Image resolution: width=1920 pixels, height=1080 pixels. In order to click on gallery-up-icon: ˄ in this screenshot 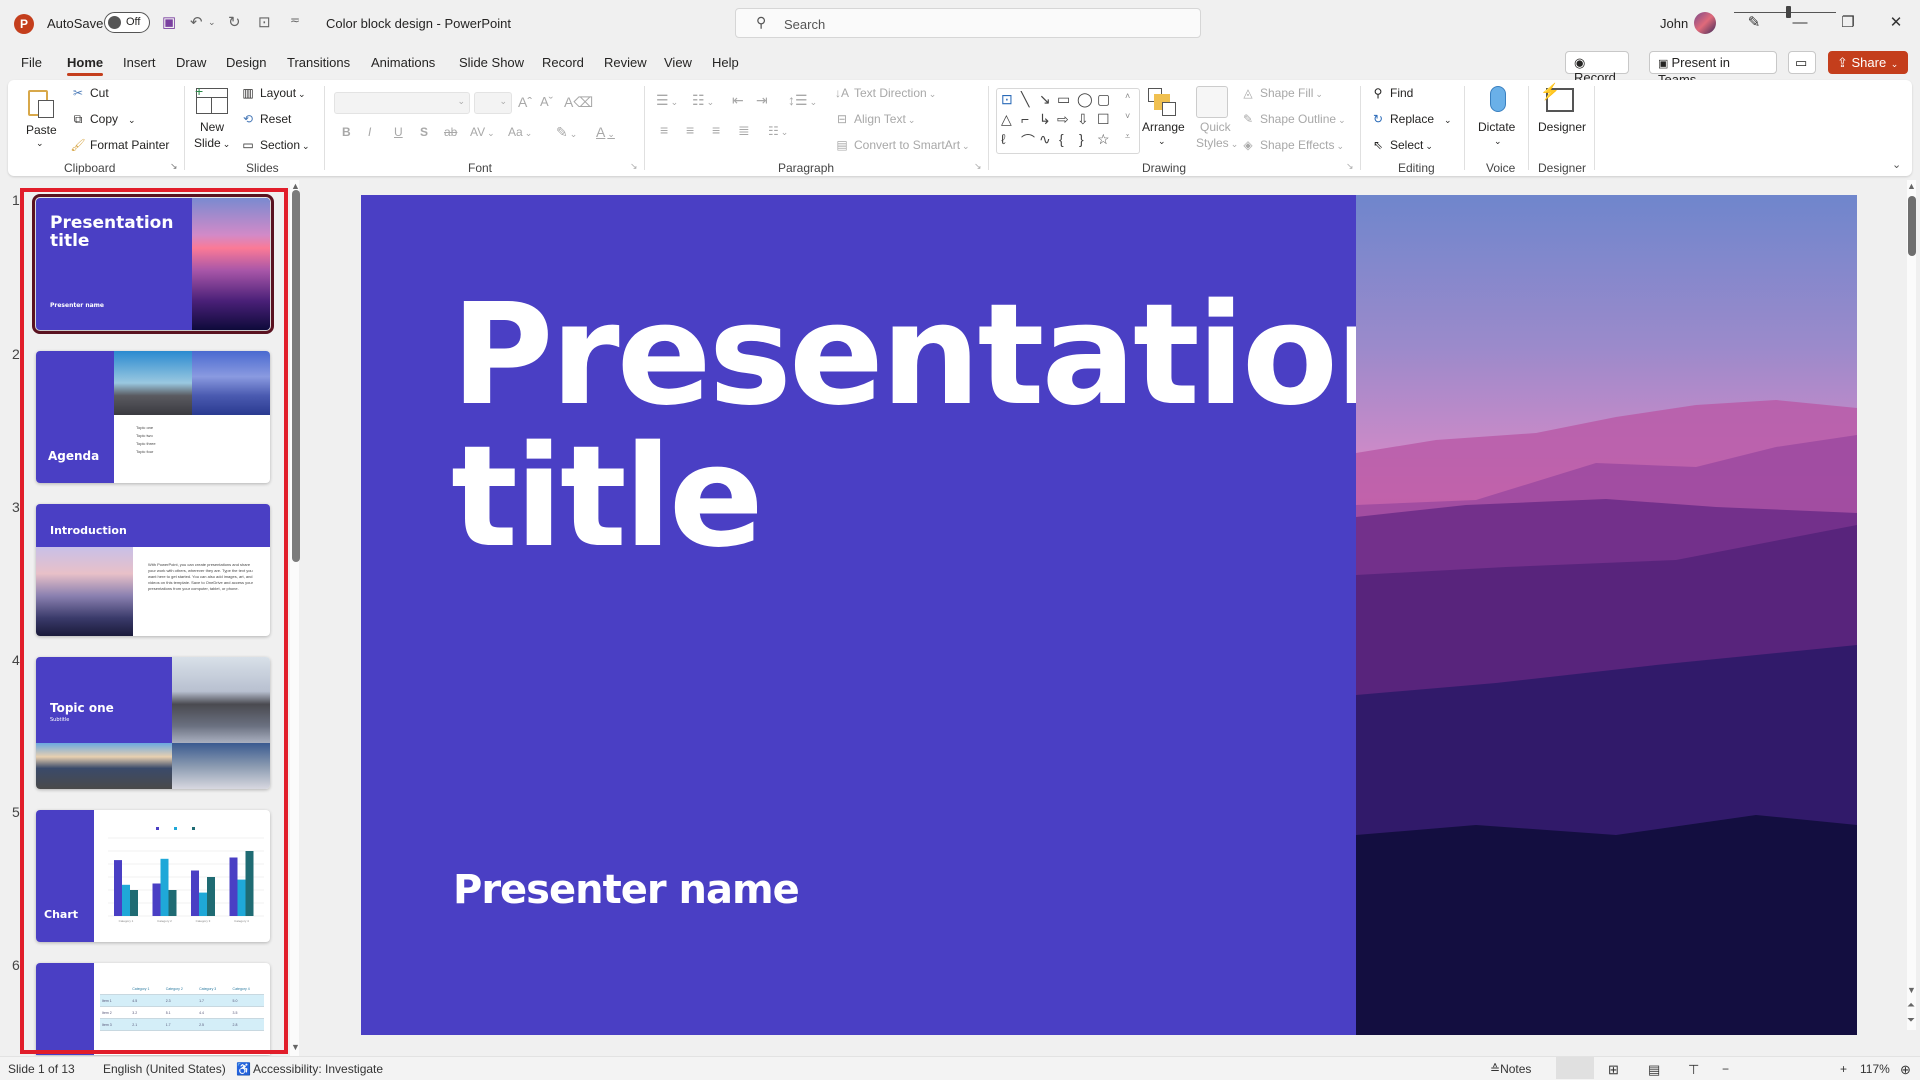, I will do `click(1127, 96)`.